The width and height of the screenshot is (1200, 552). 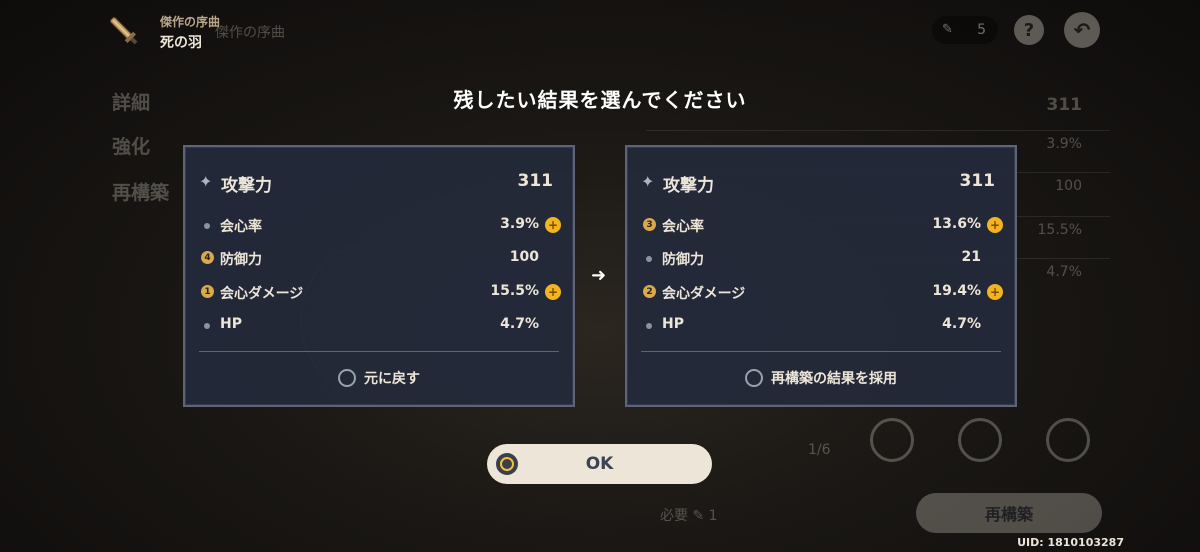 I want to click on ok-button: OK, so click(x=599, y=464).